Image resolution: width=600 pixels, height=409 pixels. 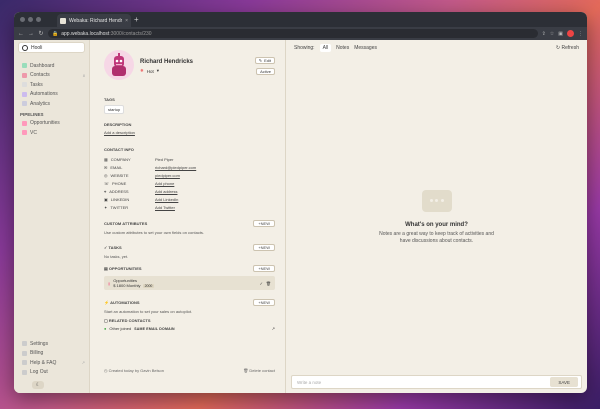 I want to click on tab-title: Webaka: Richard Hendricks, so click(x=95, y=20).